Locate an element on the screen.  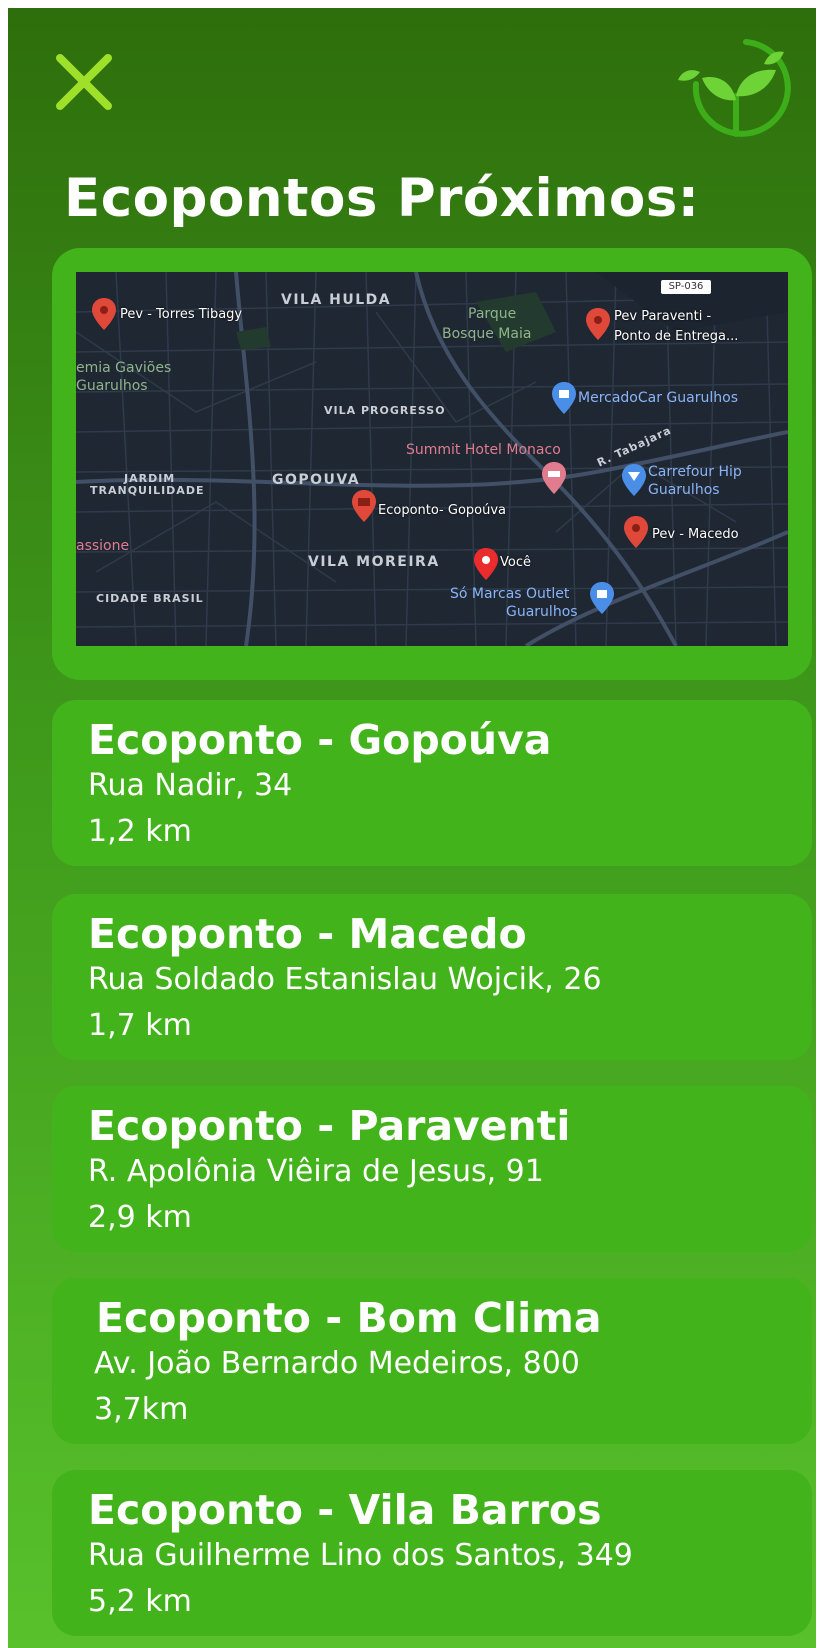
ecoponto-card: Ecoponto - Gopoúva Rua Nadir, 34 1,2 km is located at coordinates (432, 783).